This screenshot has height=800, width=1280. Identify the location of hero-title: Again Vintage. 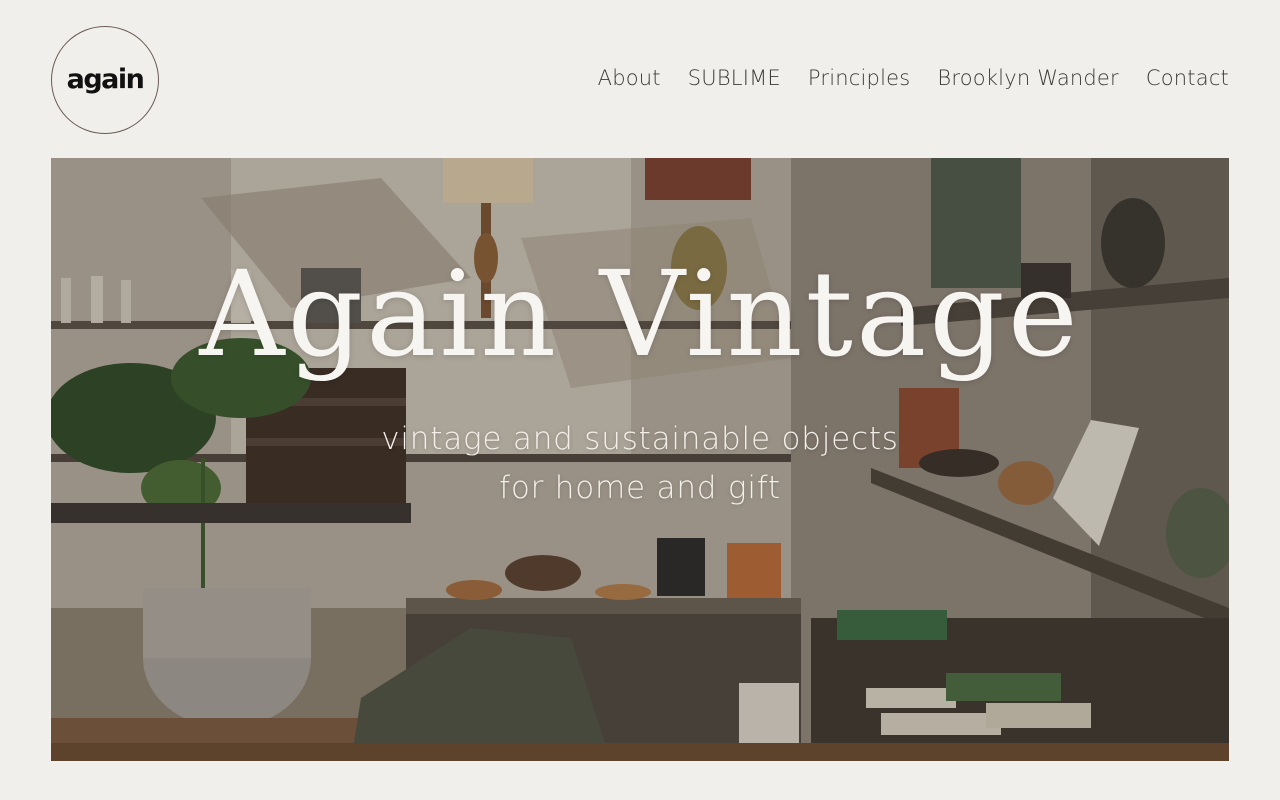
(640, 314).